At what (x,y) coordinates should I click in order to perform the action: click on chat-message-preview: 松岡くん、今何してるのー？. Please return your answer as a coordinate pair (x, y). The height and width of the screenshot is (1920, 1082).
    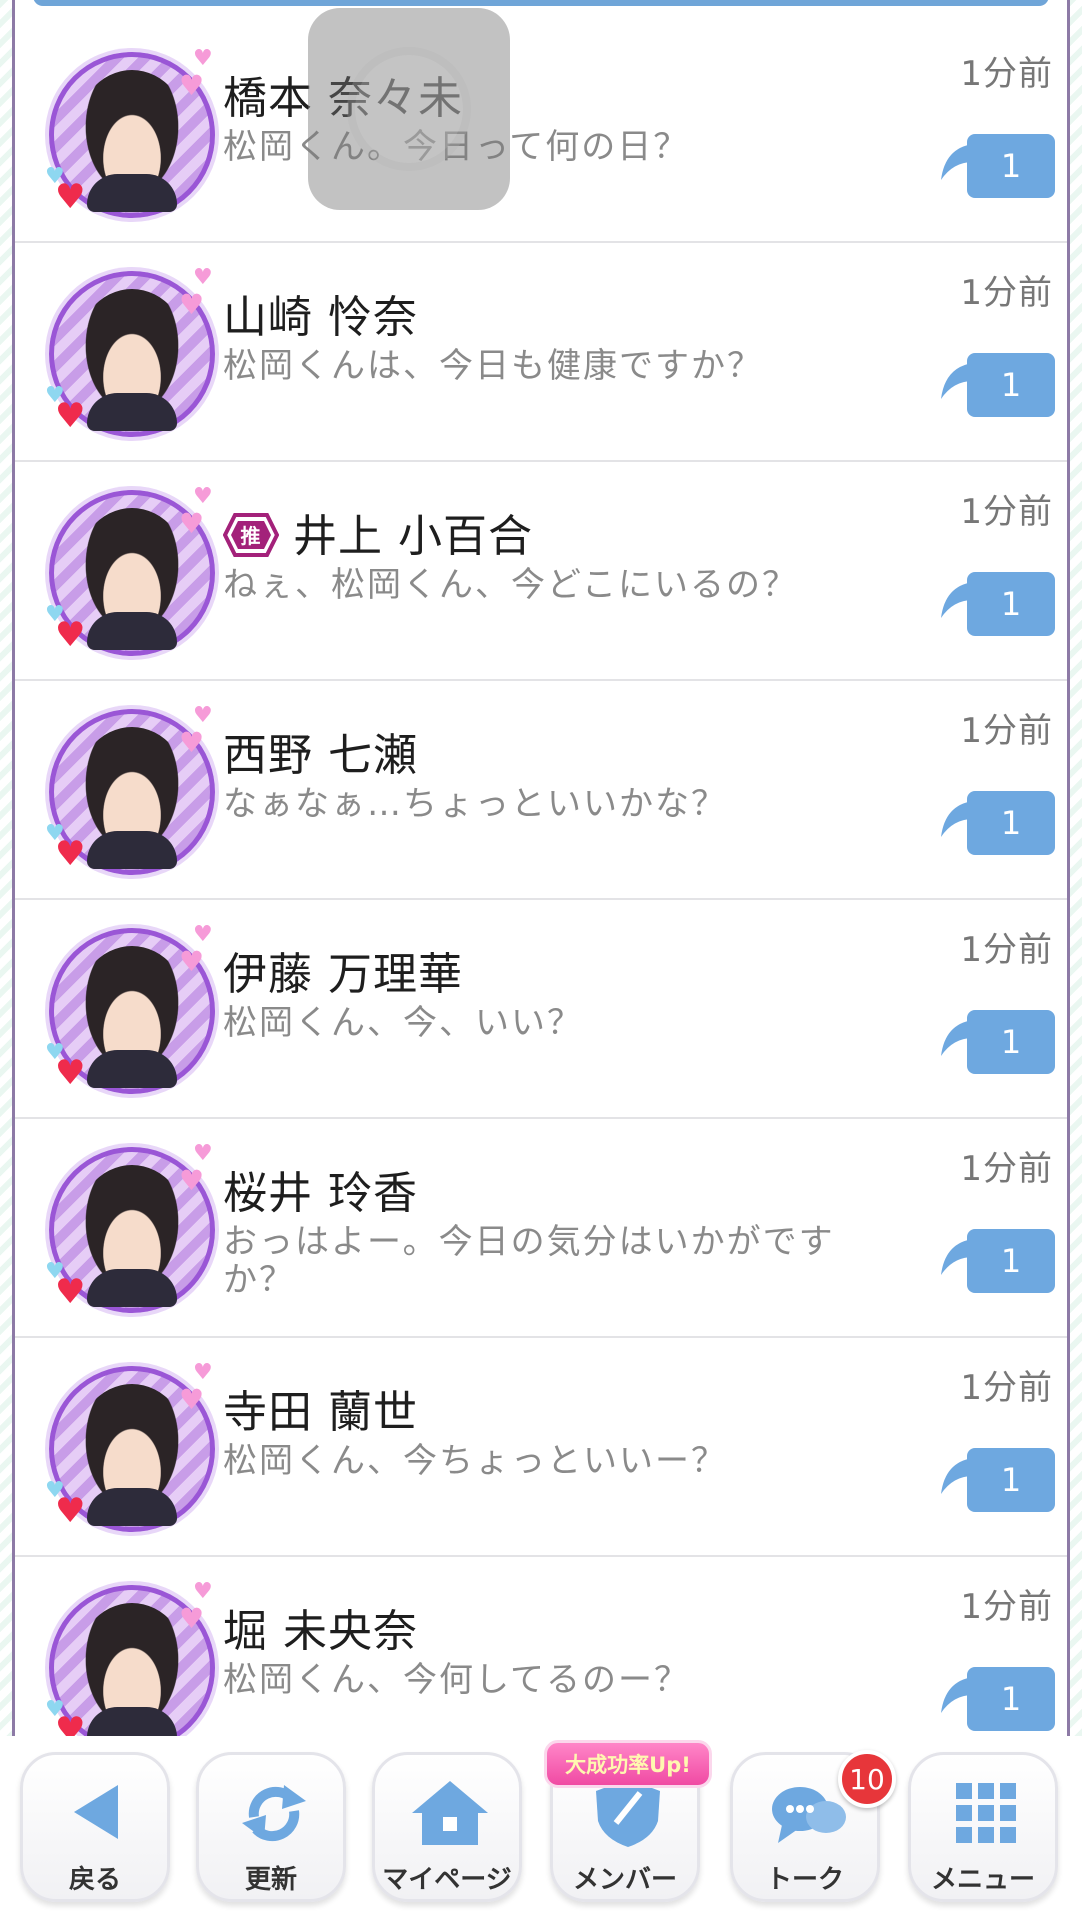
    Looking at the image, I should click on (456, 1680).